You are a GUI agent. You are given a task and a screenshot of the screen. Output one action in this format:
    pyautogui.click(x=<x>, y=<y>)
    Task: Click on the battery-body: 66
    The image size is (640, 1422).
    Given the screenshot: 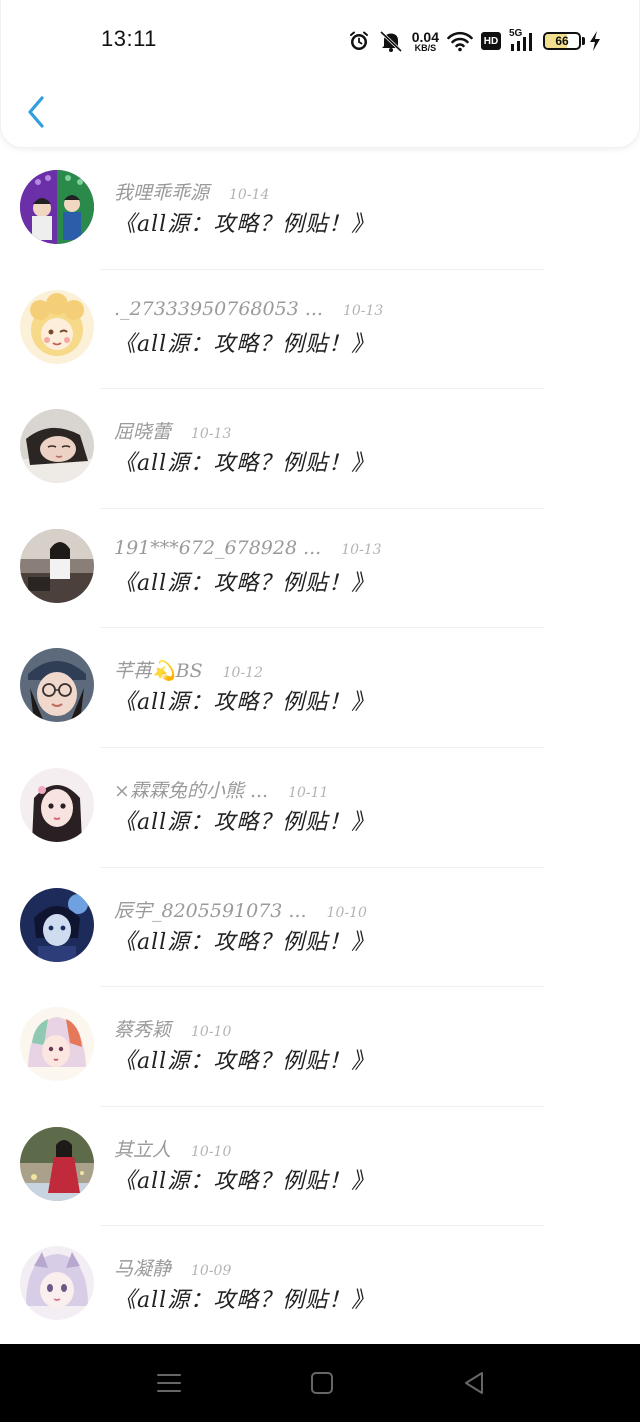 What is the action you would take?
    pyautogui.click(x=562, y=41)
    